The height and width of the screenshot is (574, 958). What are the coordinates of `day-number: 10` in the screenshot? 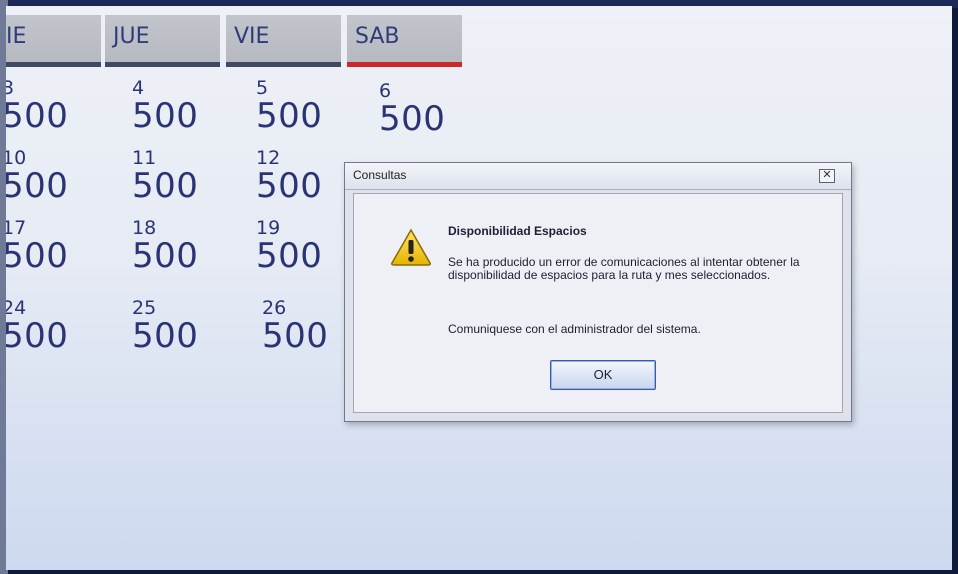 It's located at (16, 158).